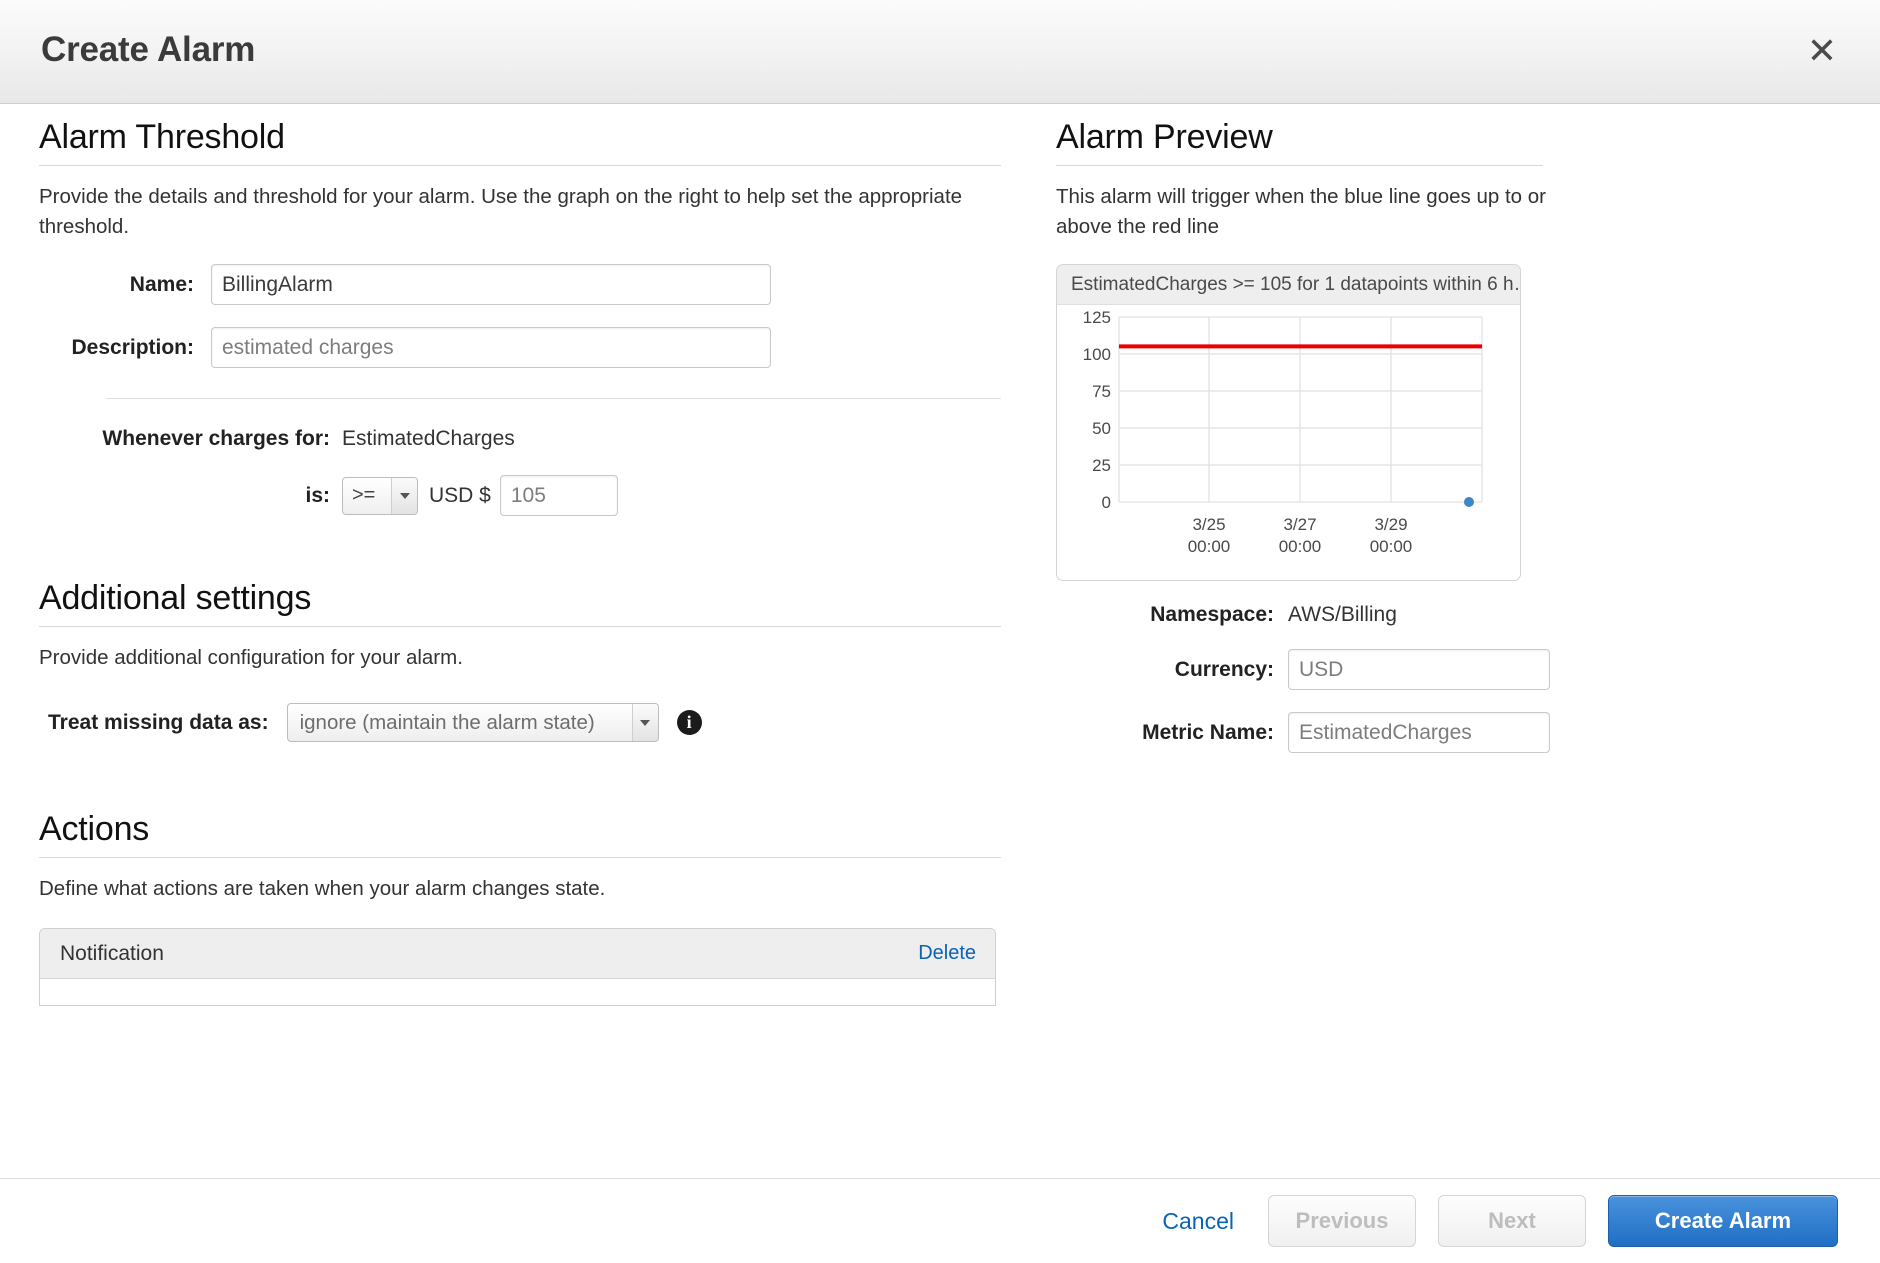 This screenshot has height=1263, width=1880. Describe the element at coordinates (947, 953) in the screenshot. I see `delete-notification-link: Delete` at that location.